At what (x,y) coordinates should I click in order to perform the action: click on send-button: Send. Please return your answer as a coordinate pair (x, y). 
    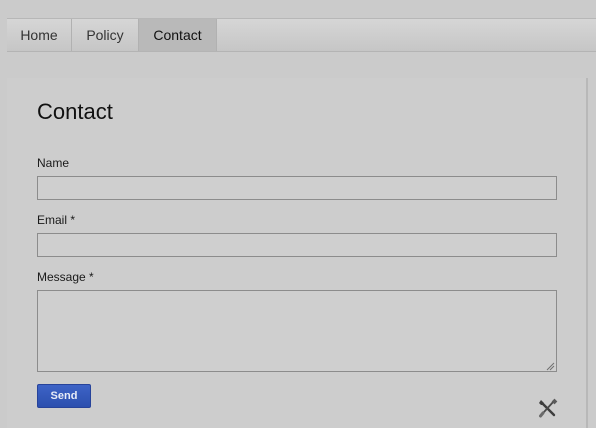
    Looking at the image, I should click on (64, 396).